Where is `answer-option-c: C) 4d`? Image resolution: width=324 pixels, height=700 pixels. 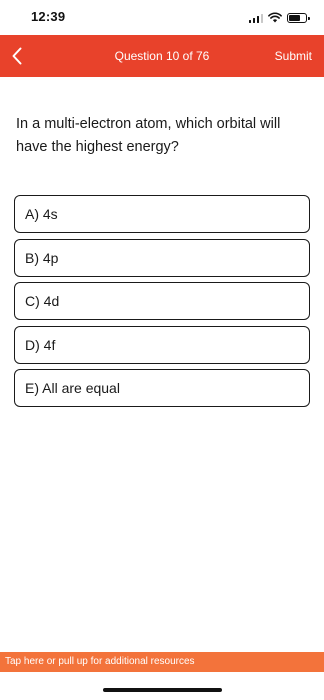
answer-option-c: C) 4d is located at coordinates (162, 301).